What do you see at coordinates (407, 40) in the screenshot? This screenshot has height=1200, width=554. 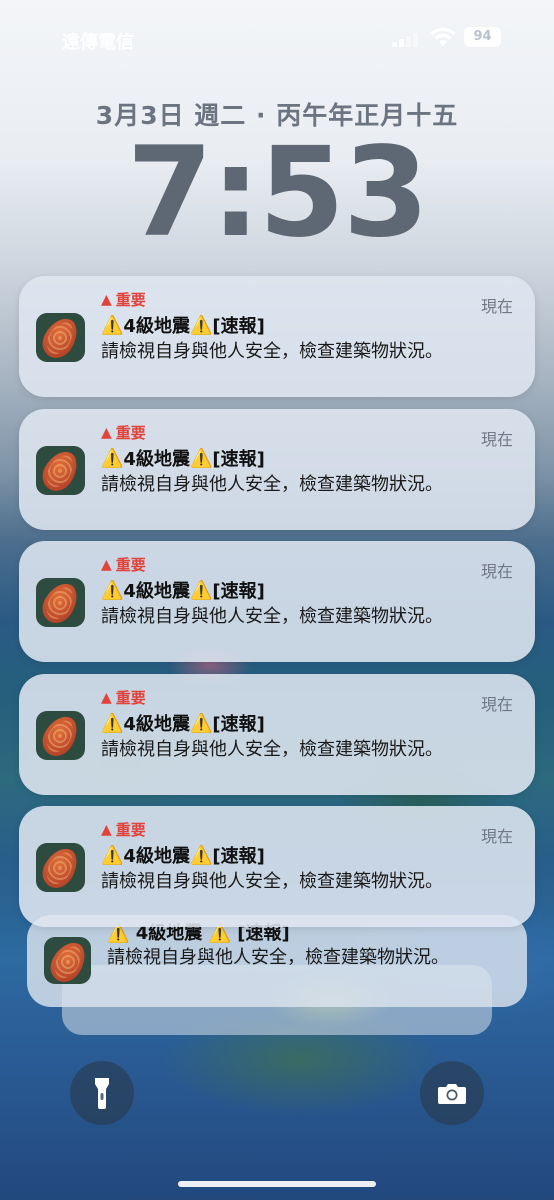 I see `cellular-signal-icon` at bounding box center [407, 40].